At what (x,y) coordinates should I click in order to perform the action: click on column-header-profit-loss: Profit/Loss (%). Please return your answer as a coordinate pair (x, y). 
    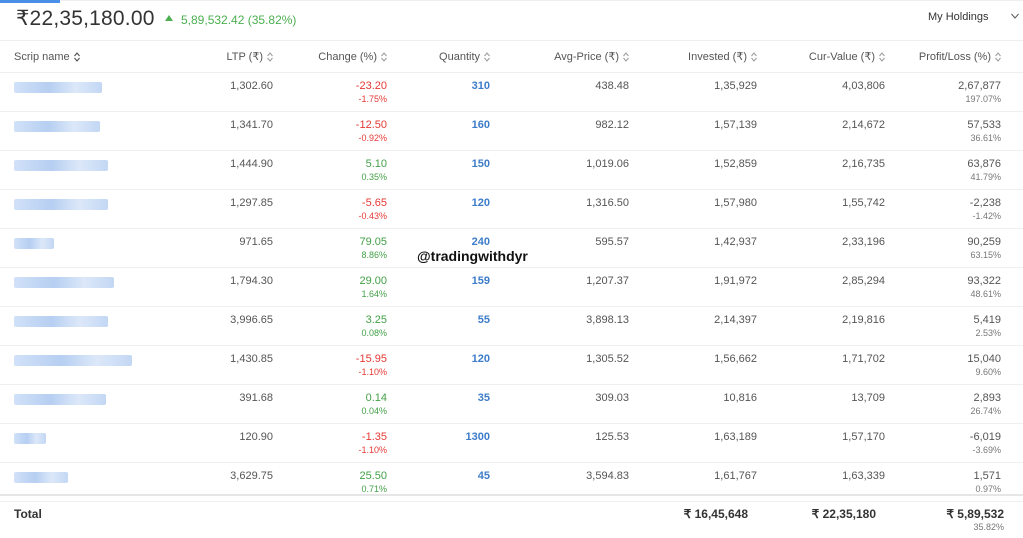
    Looking at the image, I should click on (965, 56).